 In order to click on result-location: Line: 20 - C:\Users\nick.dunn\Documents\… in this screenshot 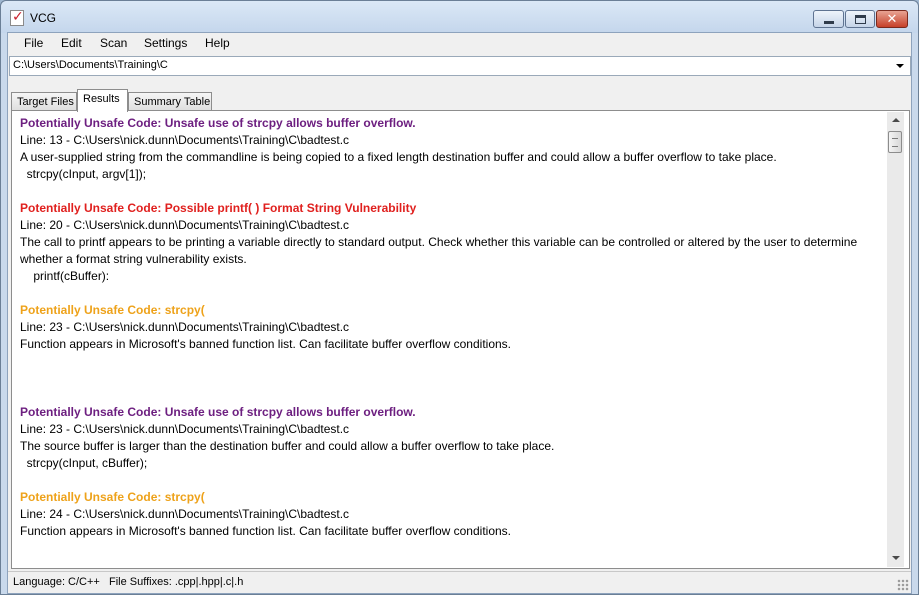, I will do `click(185, 225)`.